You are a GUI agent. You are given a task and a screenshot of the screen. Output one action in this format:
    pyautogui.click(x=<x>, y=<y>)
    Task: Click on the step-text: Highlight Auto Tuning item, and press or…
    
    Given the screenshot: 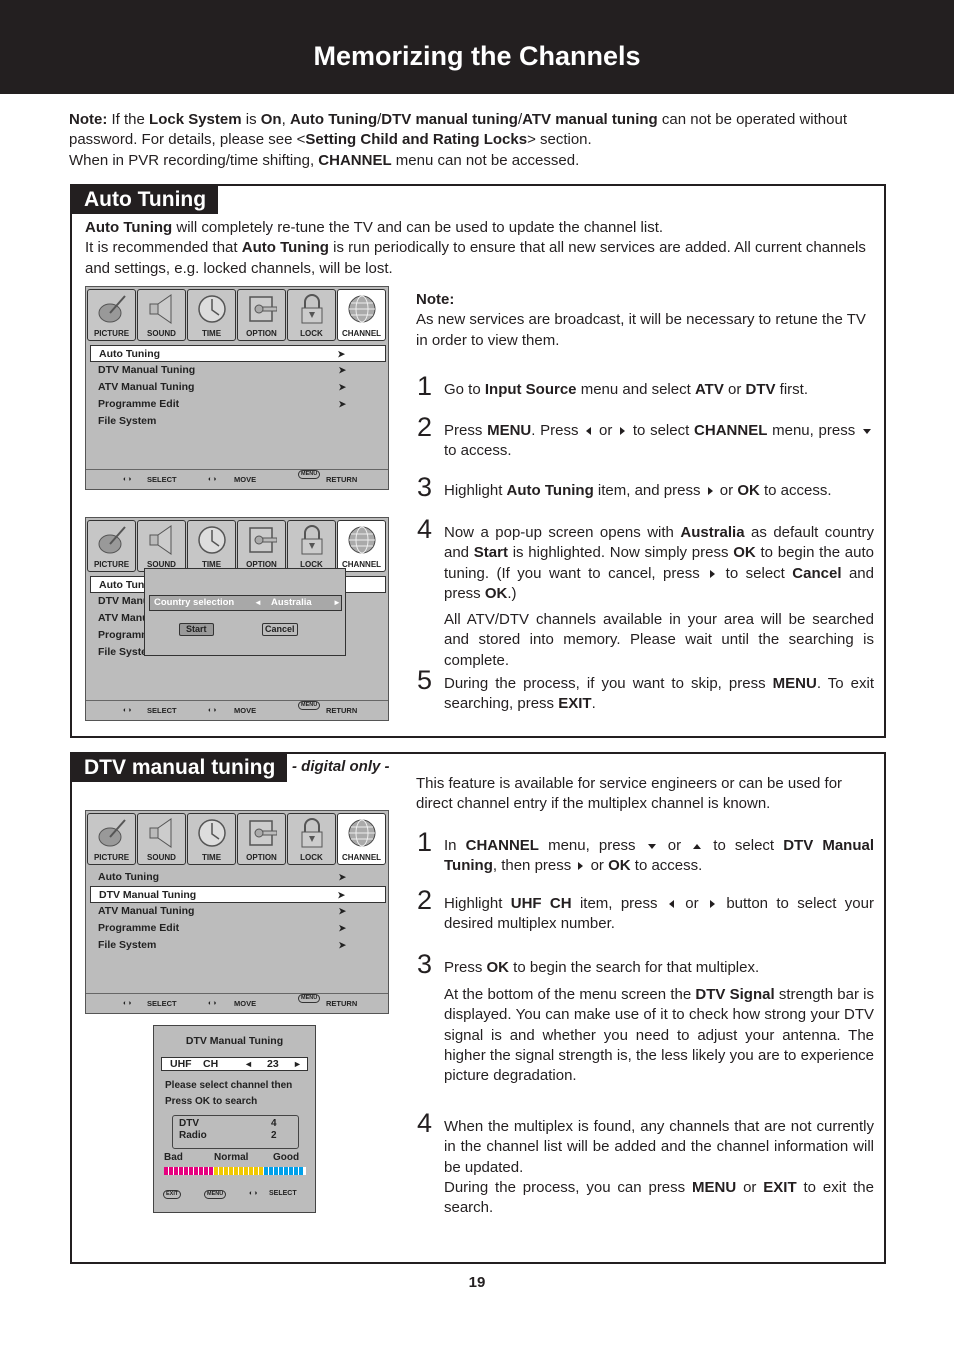 What is the action you would take?
    pyautogui.click(x=638, y=490)
    